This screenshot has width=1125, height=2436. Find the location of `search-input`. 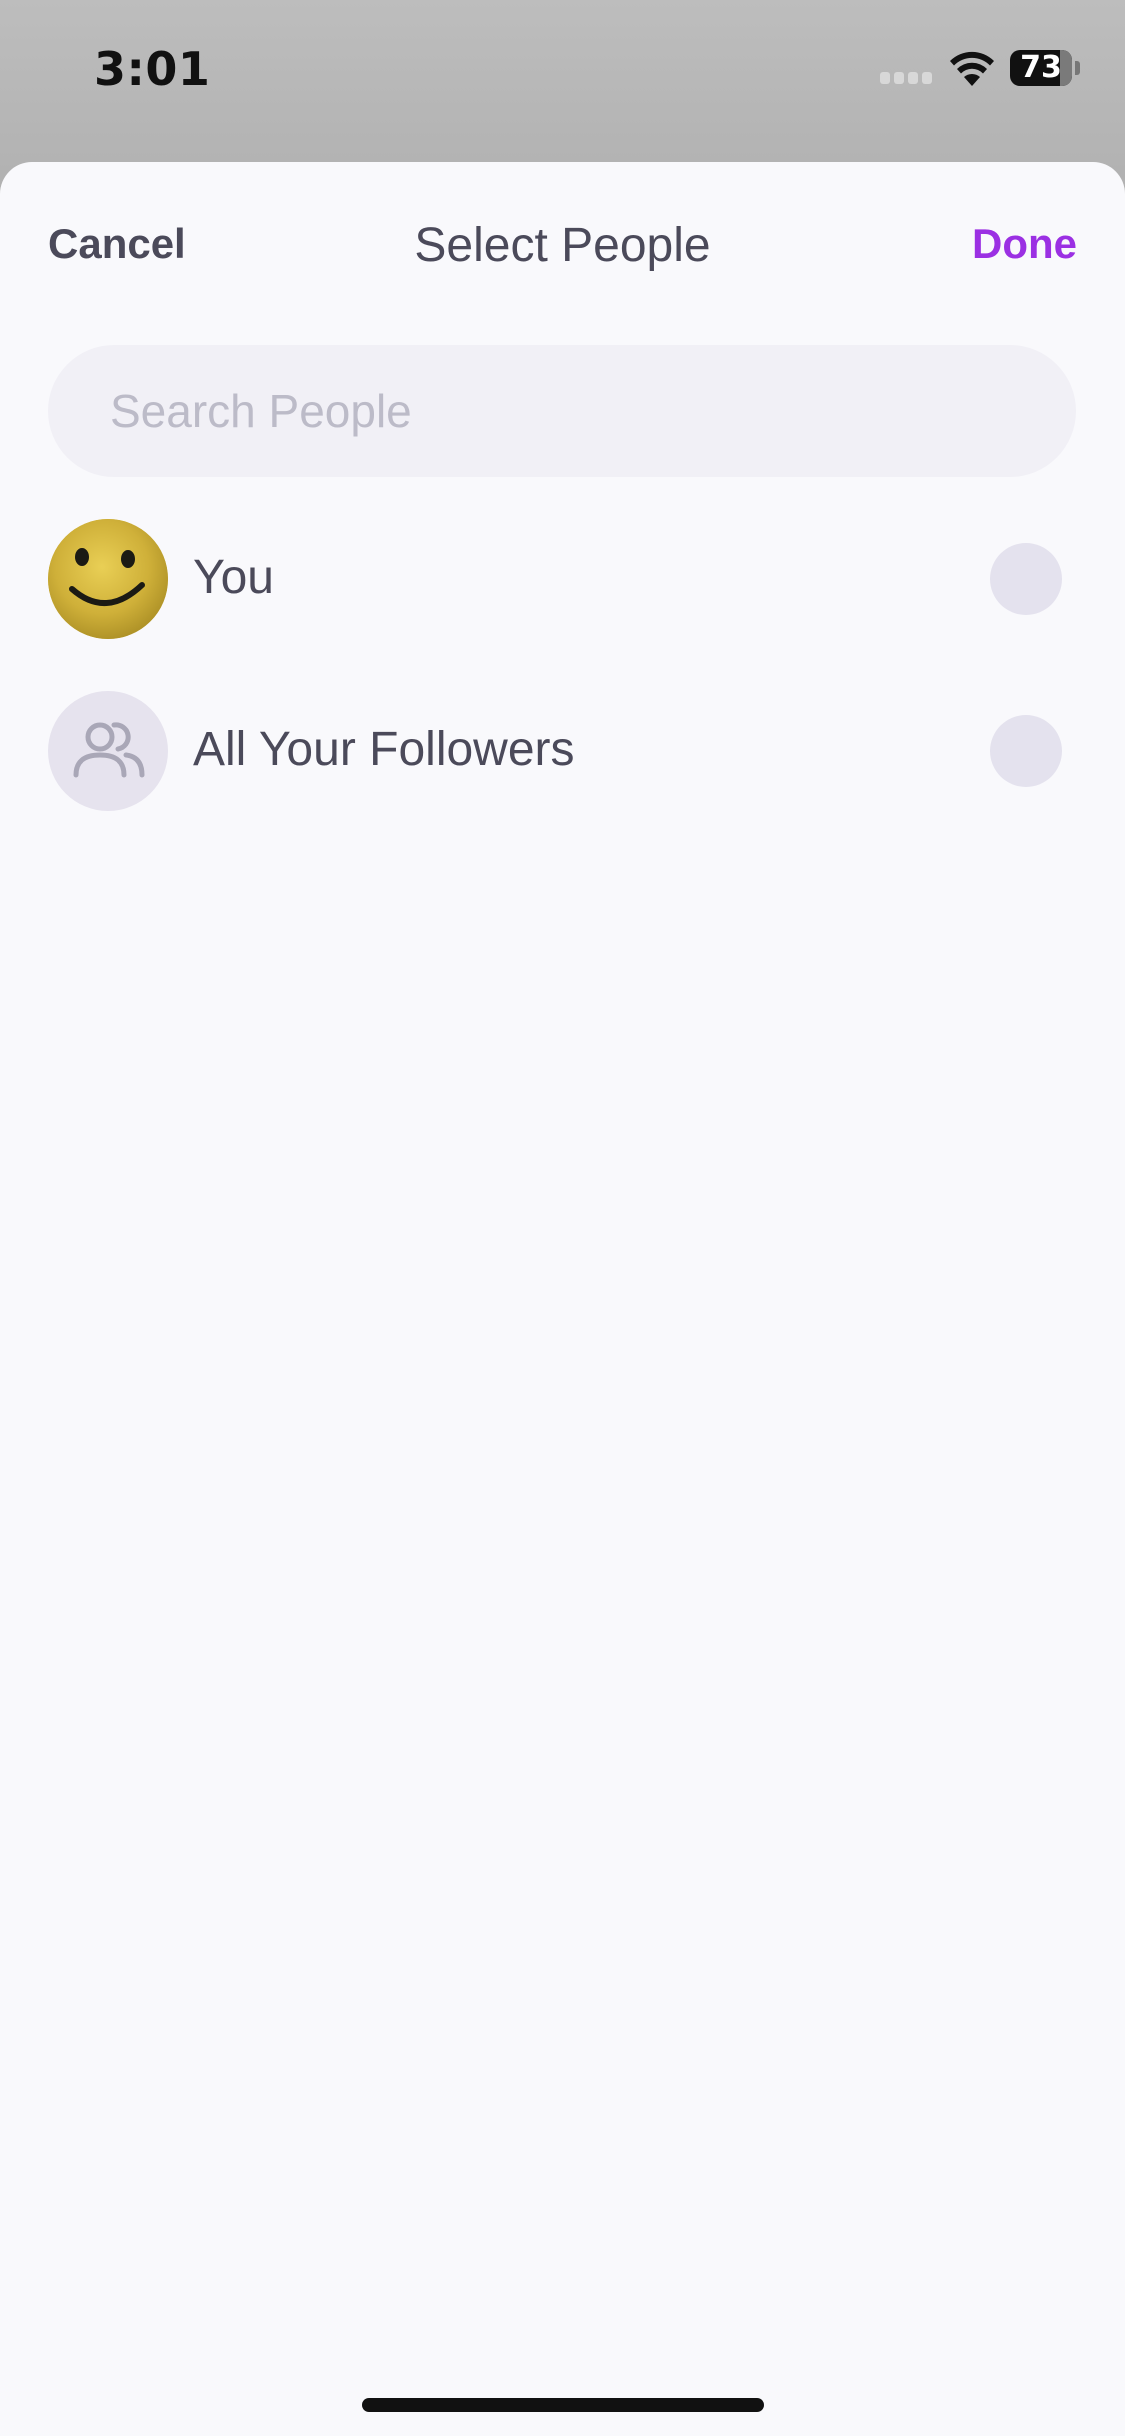

search-input is located at coordinates (562, 411).